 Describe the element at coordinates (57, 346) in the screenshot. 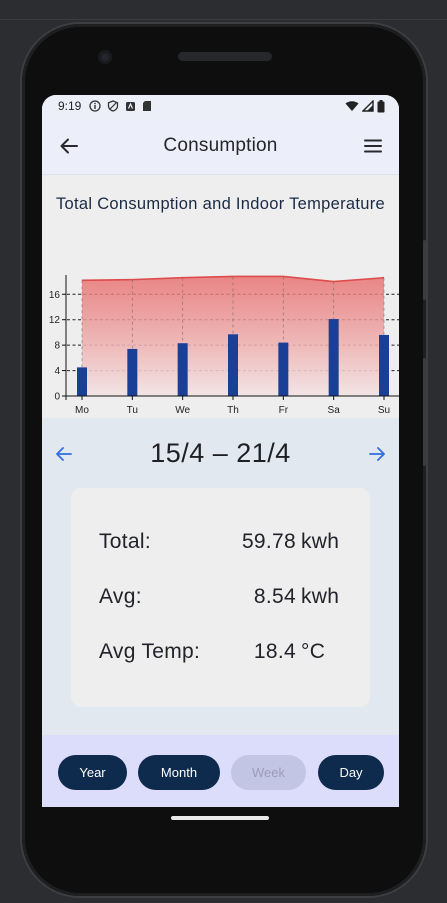

I see `y-tick-label-8: 8` at that location.